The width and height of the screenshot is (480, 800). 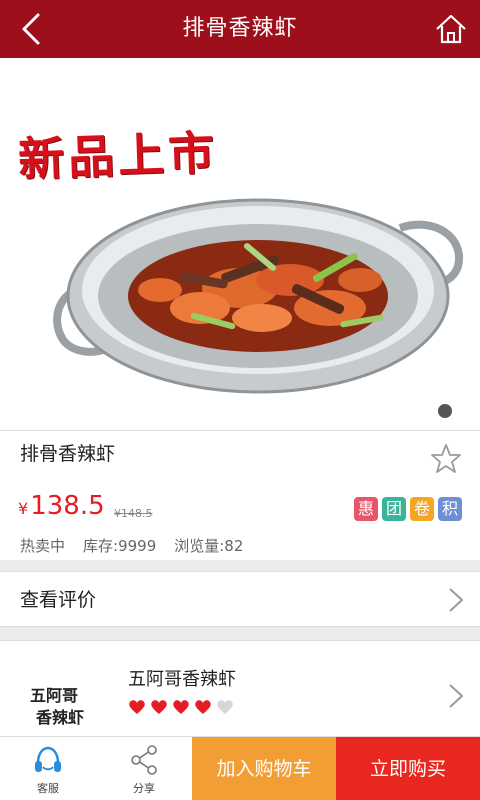 What do you see at coordinates (60, 717) in the screenshot?
I see `logo-text-line2: 香辣虾` at bounding box center [60, 717].